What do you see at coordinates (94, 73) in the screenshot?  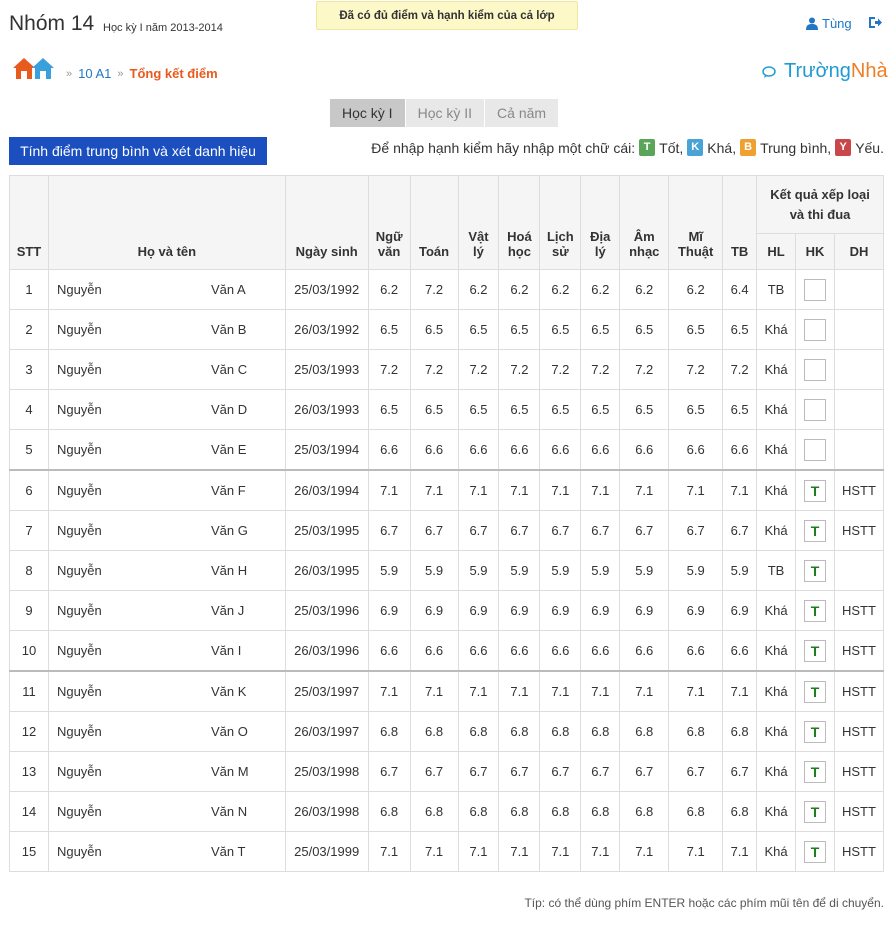 I see `breadcrumb-class-link: 10 A1` at bounding box center [94, 73].